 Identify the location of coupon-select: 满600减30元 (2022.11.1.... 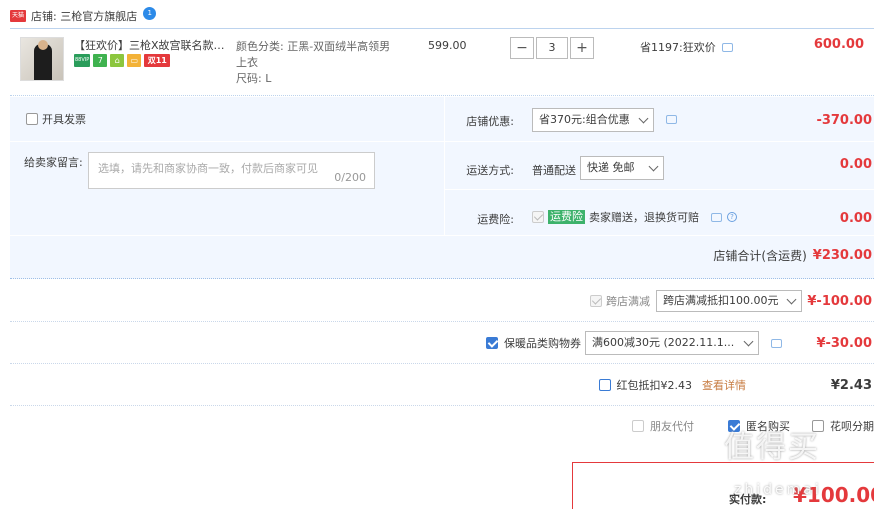
(672, 343).